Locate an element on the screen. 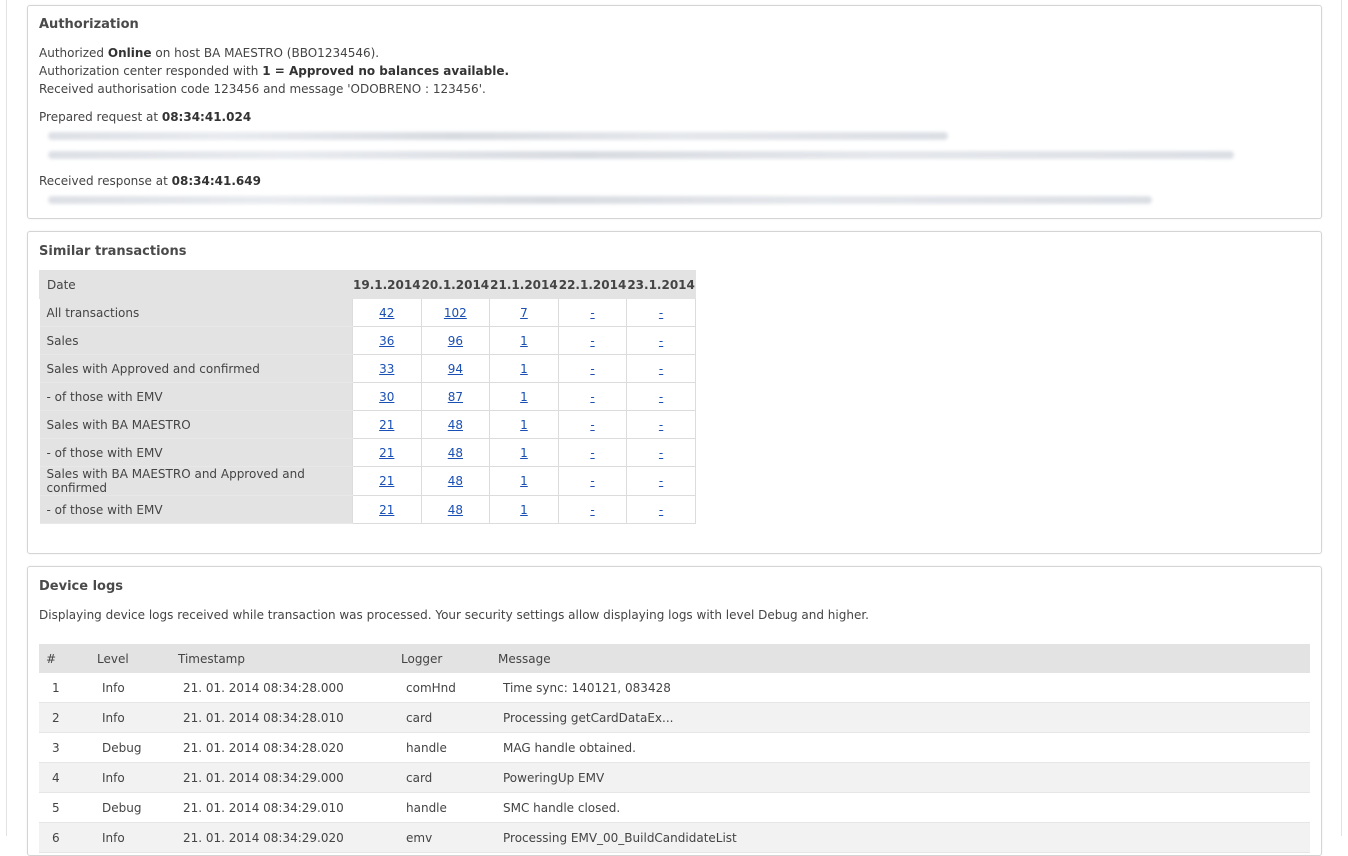 The width and height of the screenshot is (1348, 856). count-cell: 42 is located at coordinates (387, 312).